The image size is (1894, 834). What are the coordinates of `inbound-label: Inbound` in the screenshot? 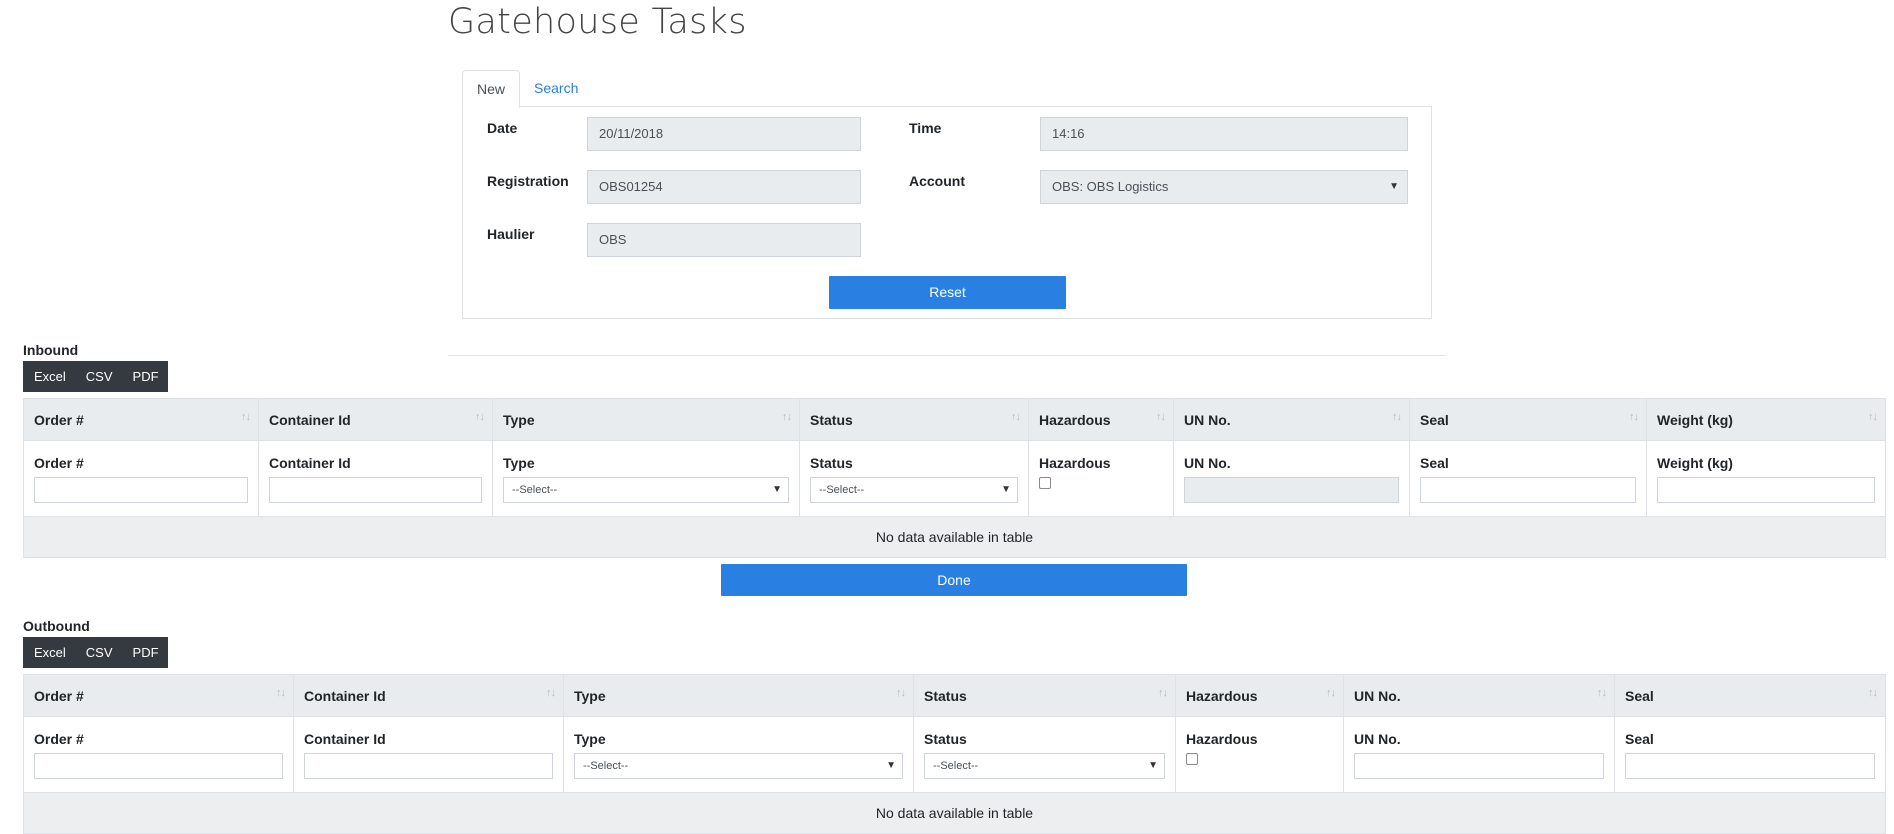 It's located at (51, 350).